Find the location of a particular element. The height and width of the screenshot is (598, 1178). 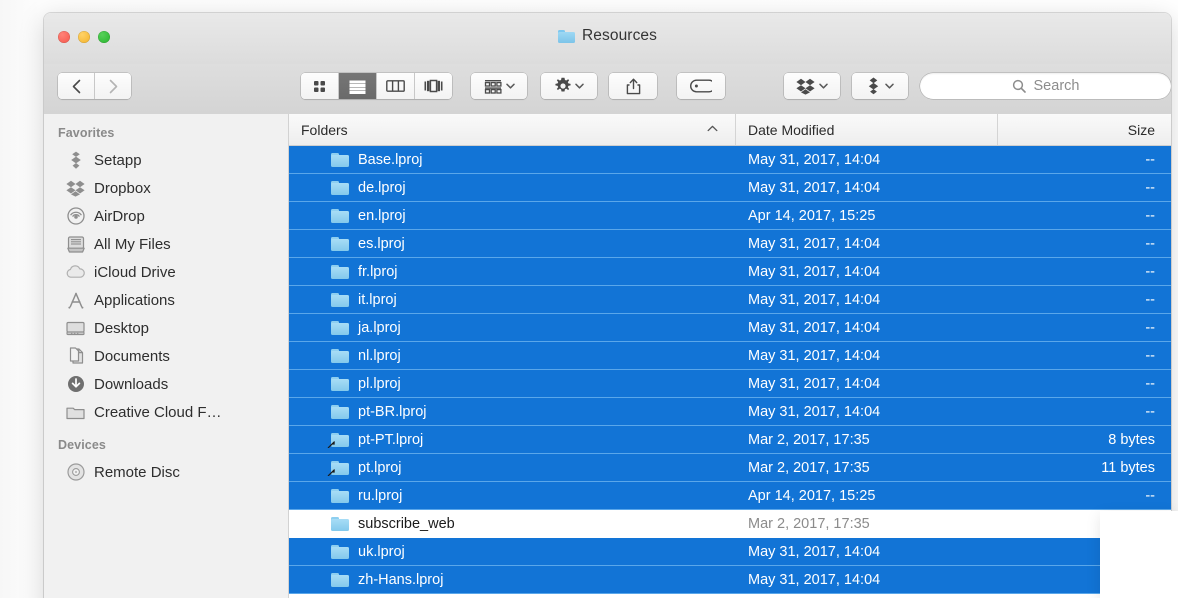

file-name-cell: pl.lproj is located at coordinates (512, 384).